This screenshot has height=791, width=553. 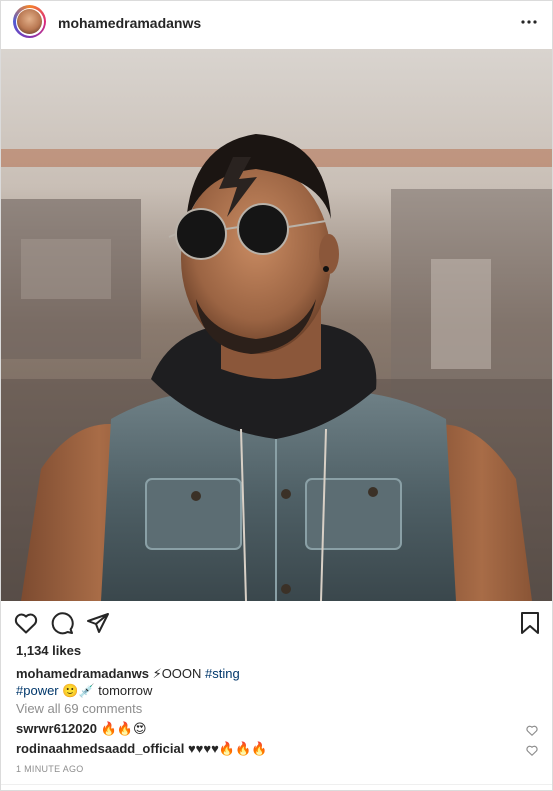 What do you see at coordinates (50, 769) in the screenshot?
I see `post-timestamp: 1 MINUTE AGO` at bounding box center [50, 769].